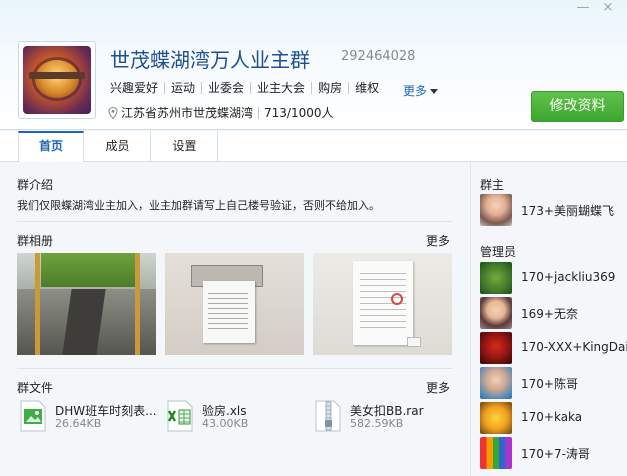 The height and width of the screenshot is (476, 627). I want to click on file-size: 26.64KB, so click(78, 423).